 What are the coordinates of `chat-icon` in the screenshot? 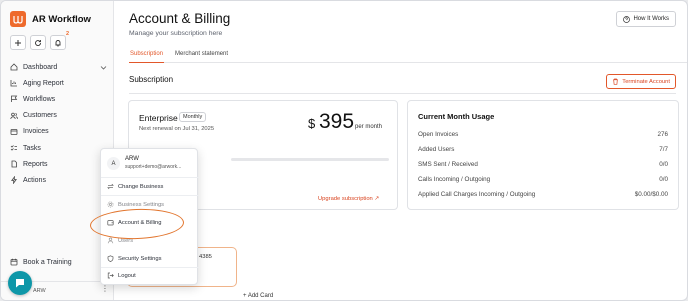 It's located at (20, 283).